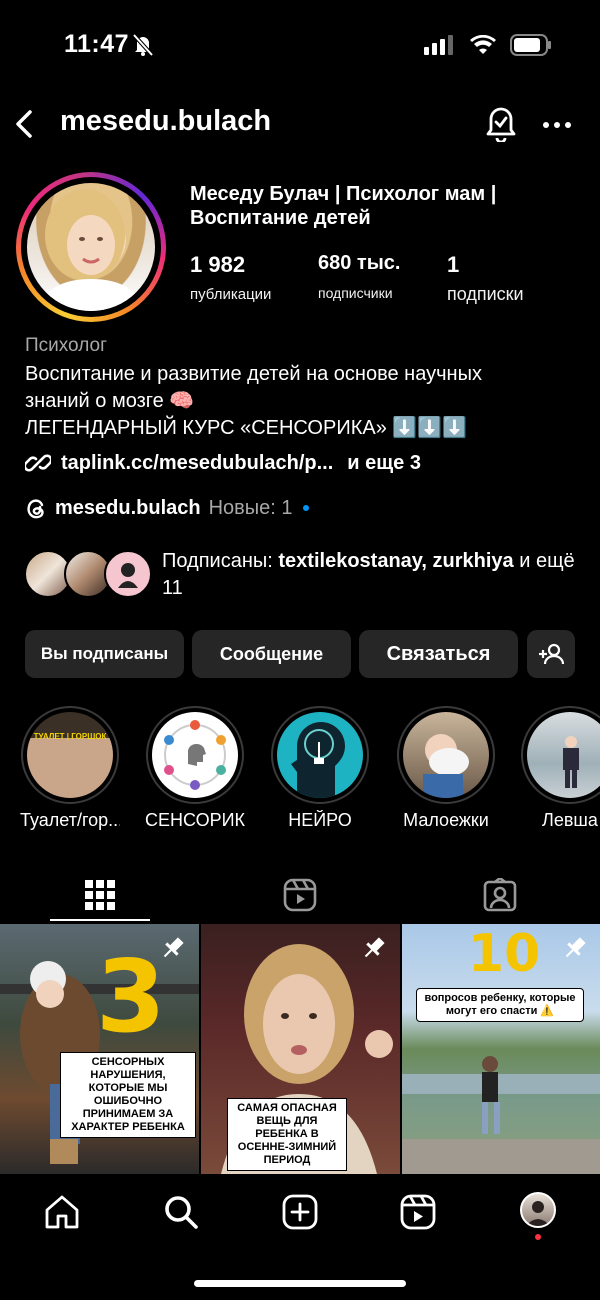 The width and height of the screenshot is (600, 1300). I want to click on tab-tagged, so click(500, 895).